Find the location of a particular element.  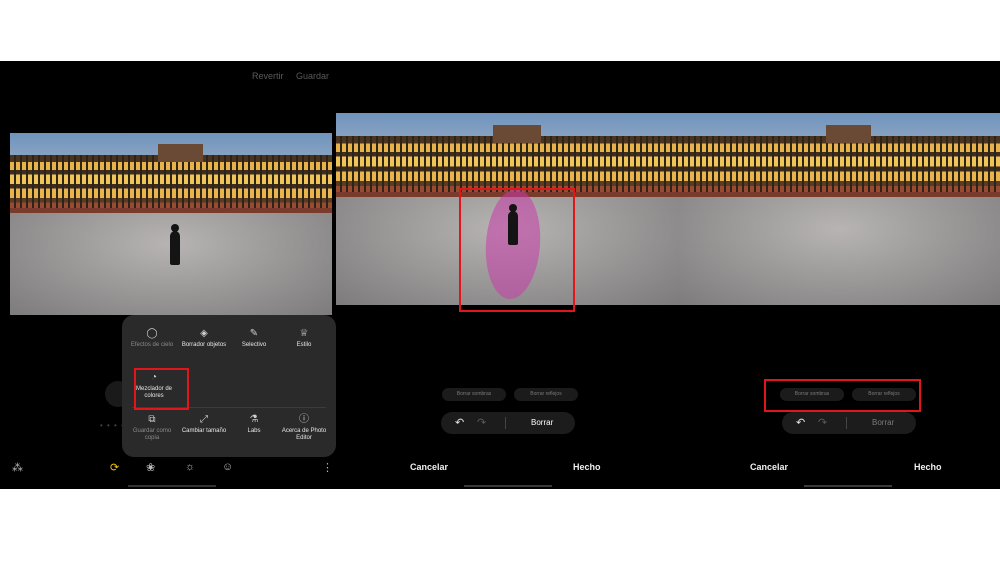

style-icon: ♕ is located at coordinates (304, 333).